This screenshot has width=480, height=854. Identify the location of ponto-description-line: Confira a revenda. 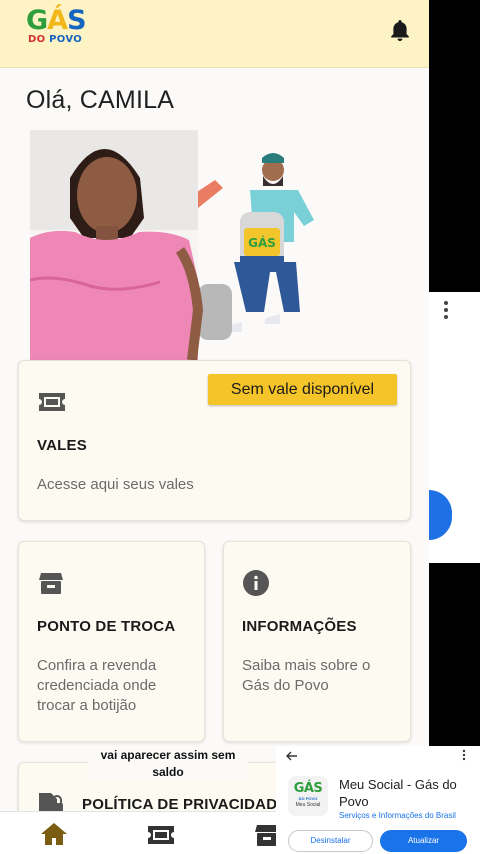
(97, 665).